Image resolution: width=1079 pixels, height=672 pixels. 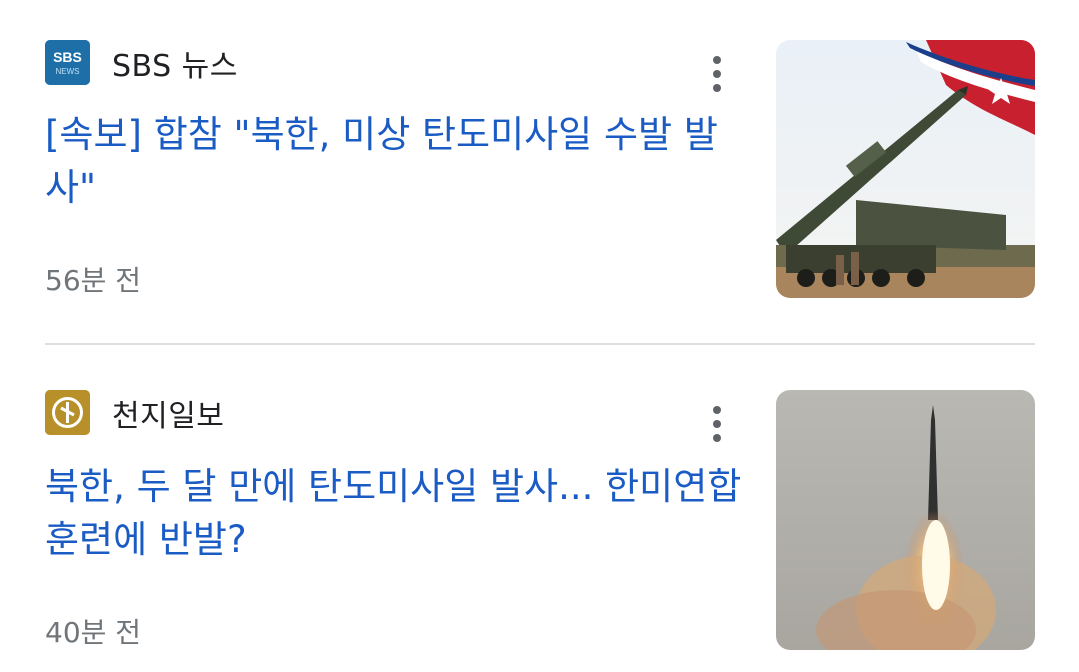 I want to click on article-headline: [속보] 합참 "북한, 미상 탄도미사일 수발 발사", so click(x=395, y=161).